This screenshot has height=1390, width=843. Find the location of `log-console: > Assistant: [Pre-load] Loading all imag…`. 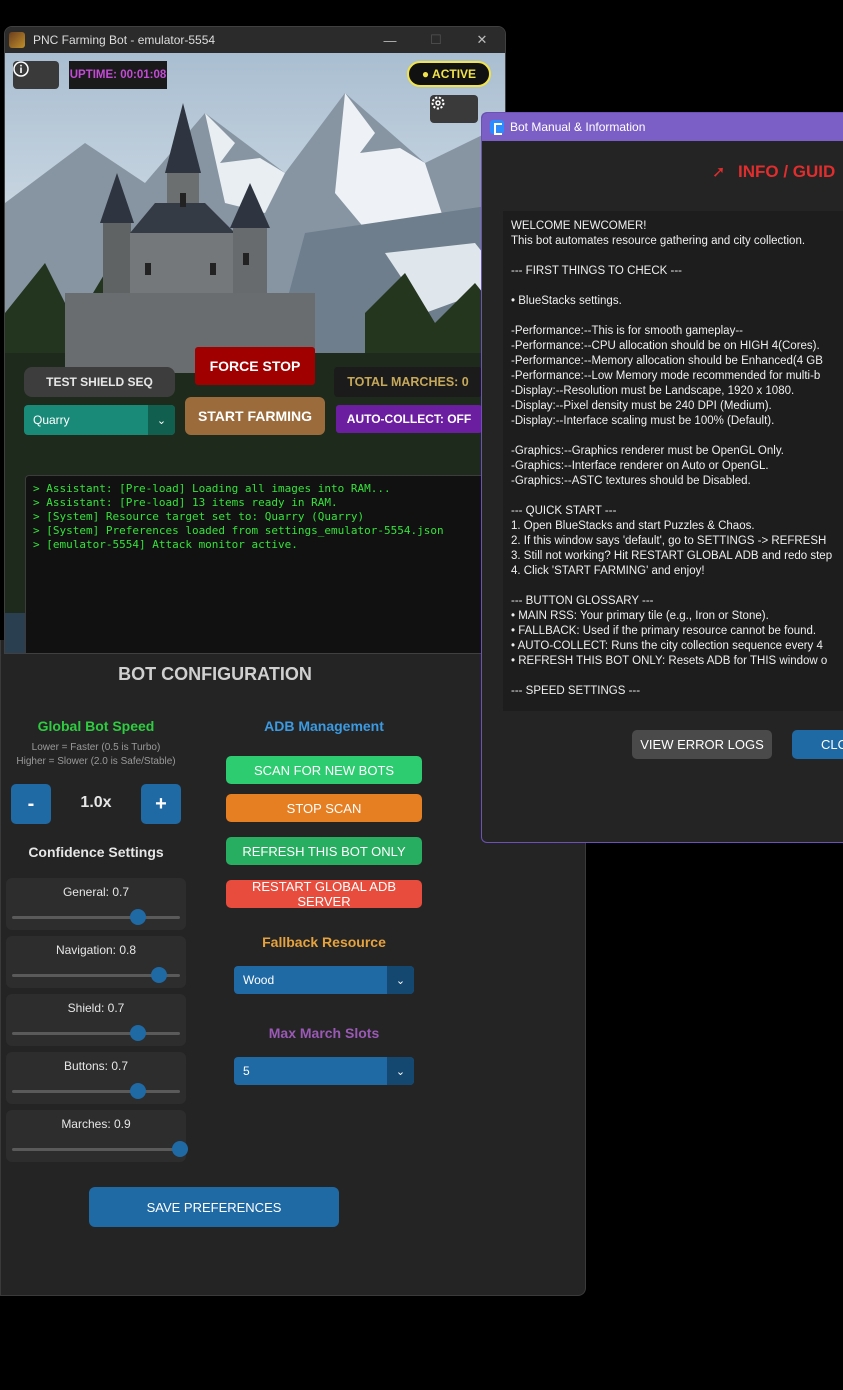

log-console: > Assistant: [Pre-load] Loading all imag… is located at coordinates (256, 564).